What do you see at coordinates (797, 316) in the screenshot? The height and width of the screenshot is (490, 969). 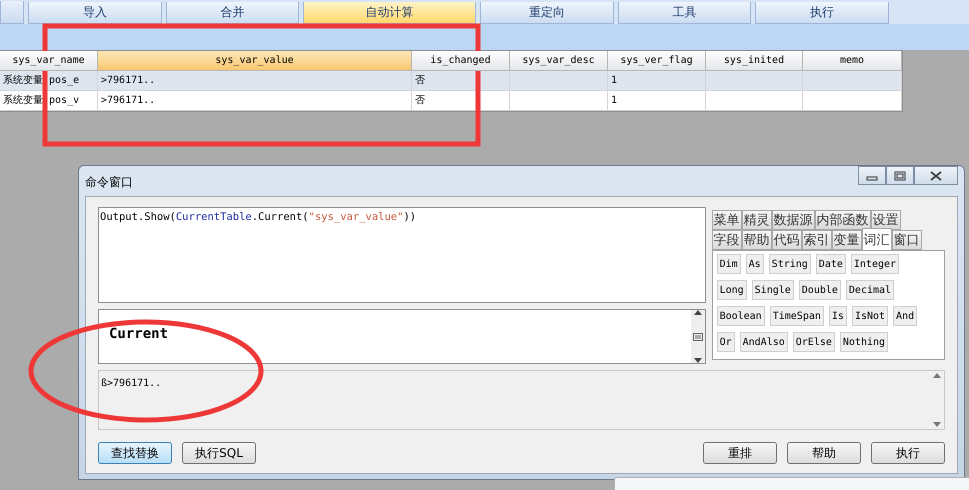 I see `keyword-button: TimeSpan` at bounding box center [797, 316].